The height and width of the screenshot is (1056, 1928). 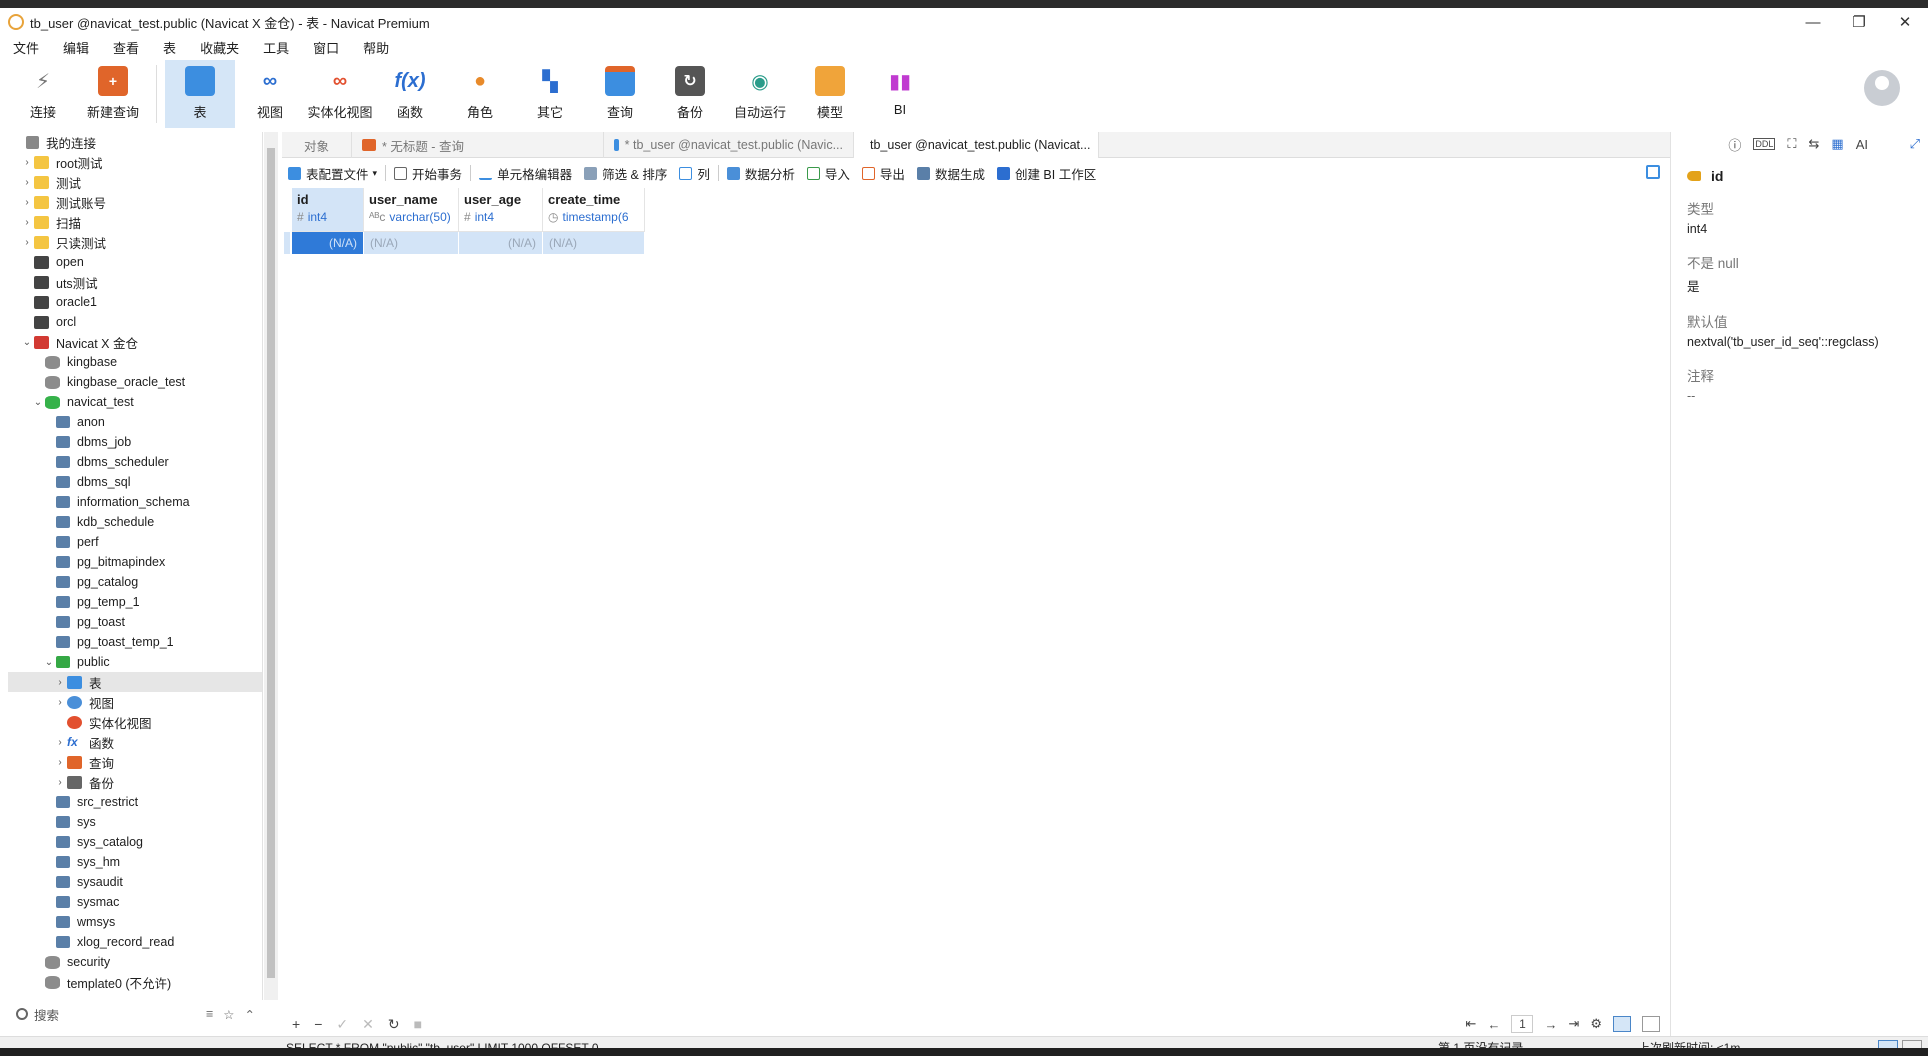 I want to click on tree-item: information_schema, so click(x=135, y=502).